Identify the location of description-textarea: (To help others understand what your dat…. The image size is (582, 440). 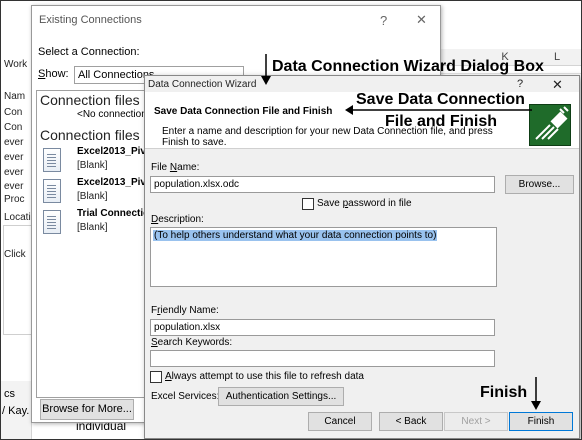
(323, 257).